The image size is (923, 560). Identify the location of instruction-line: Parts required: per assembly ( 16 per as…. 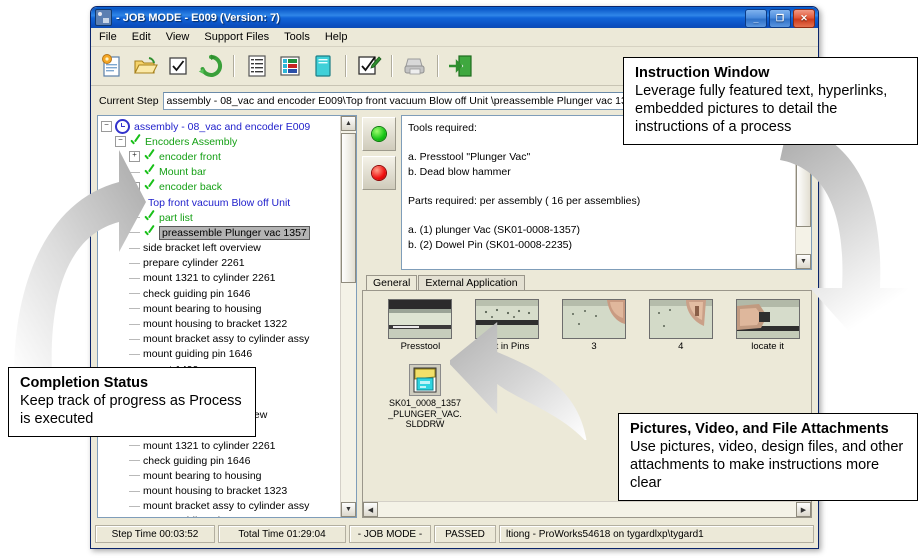
(524, 200).